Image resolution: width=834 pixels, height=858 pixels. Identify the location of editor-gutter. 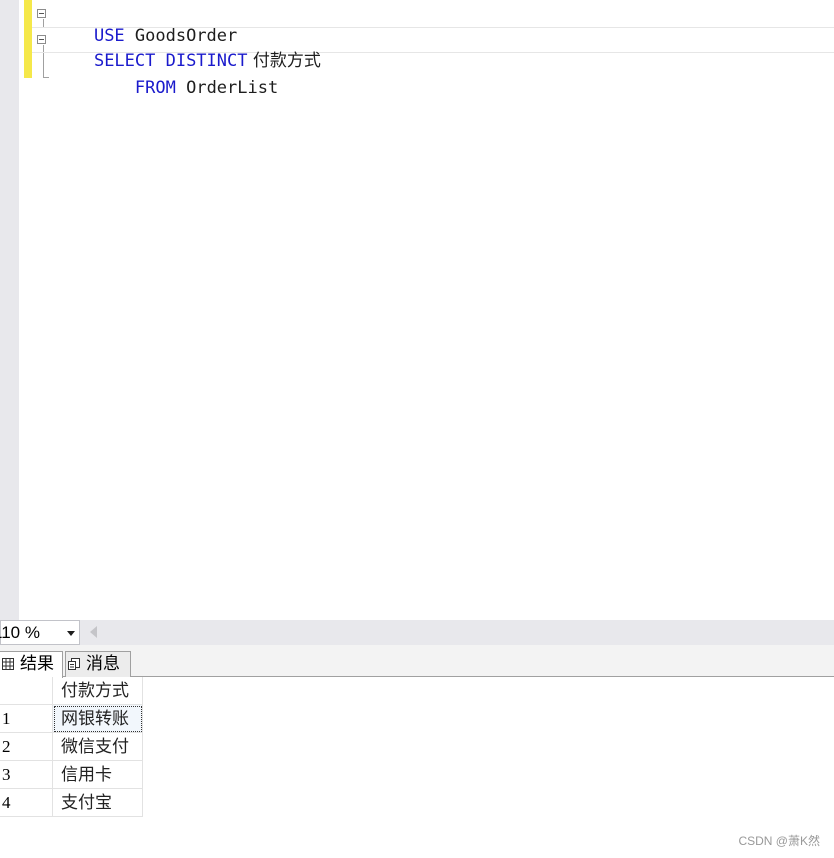
(9, 310).